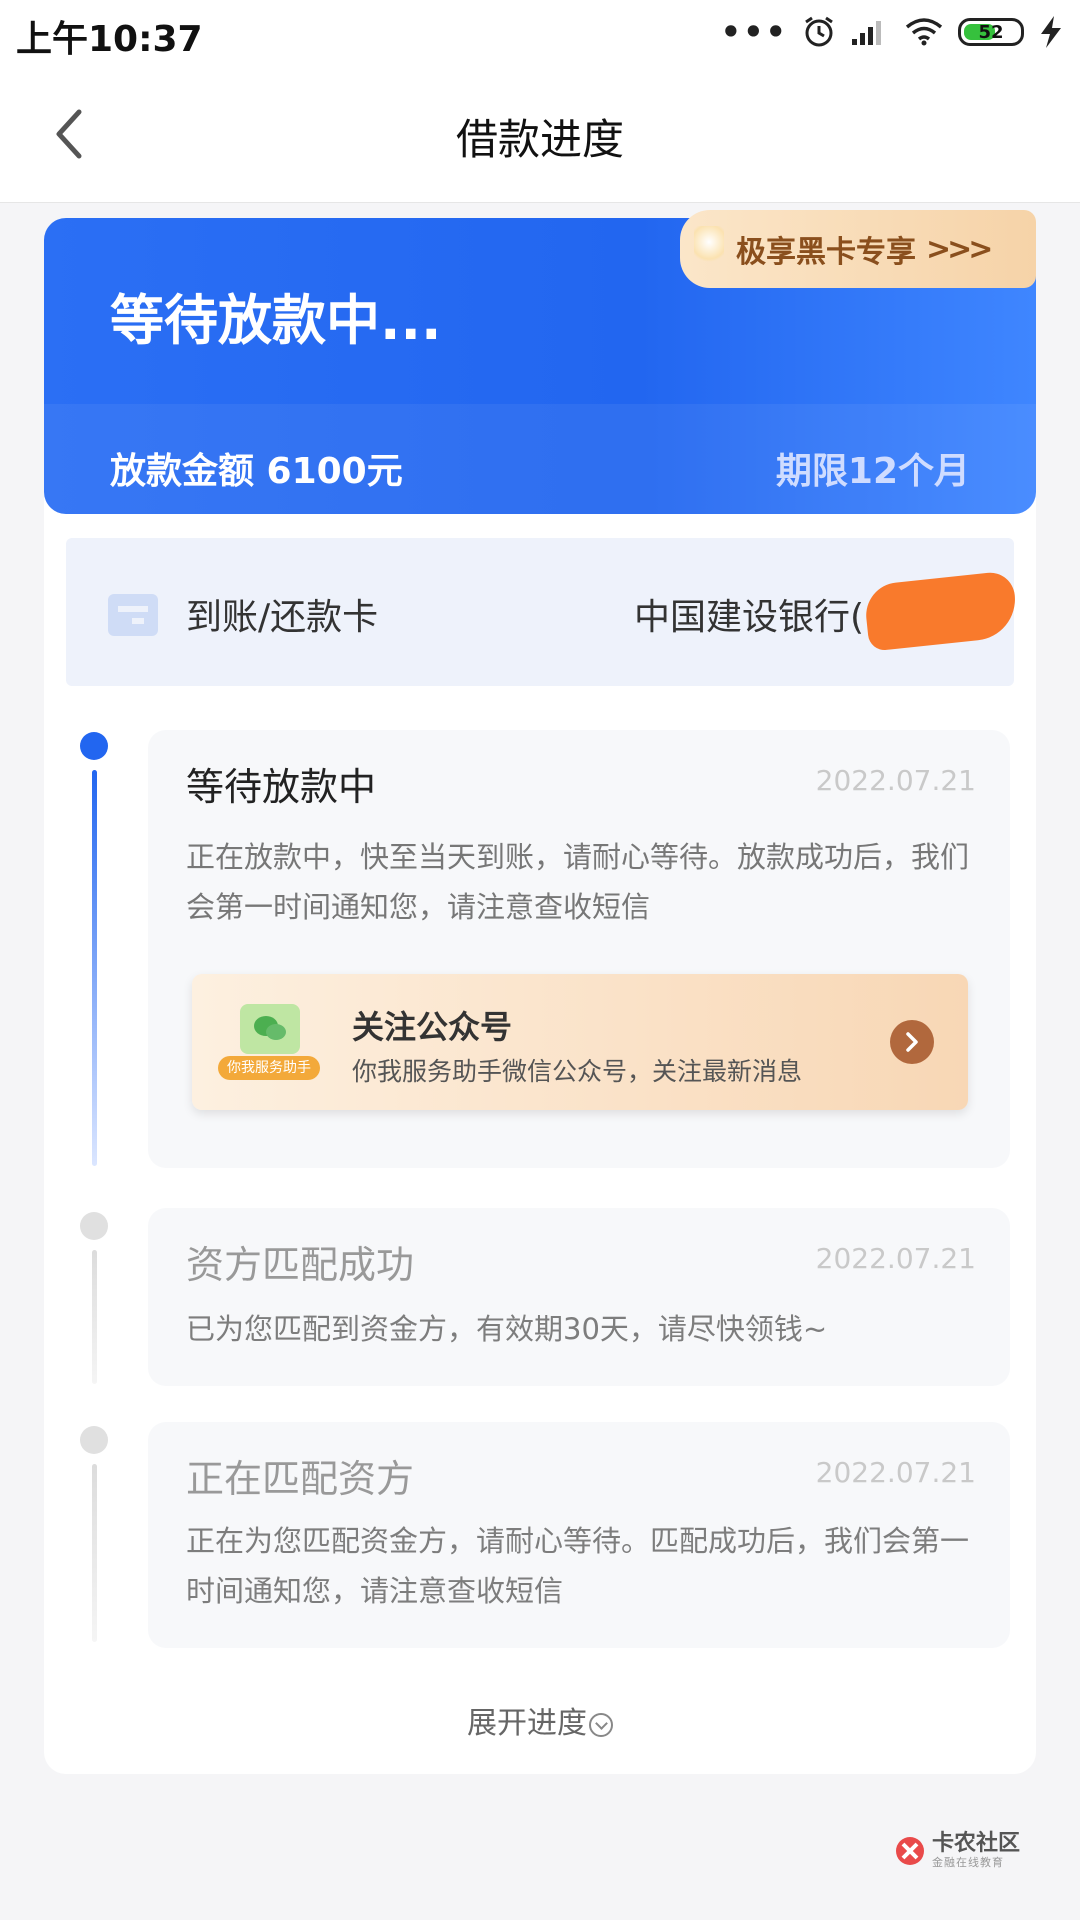  What do you see at coordinates (300, 1265) in the screenshot?
I see `step-title: 资方匹配成功` at bounding box center [300, 1265].